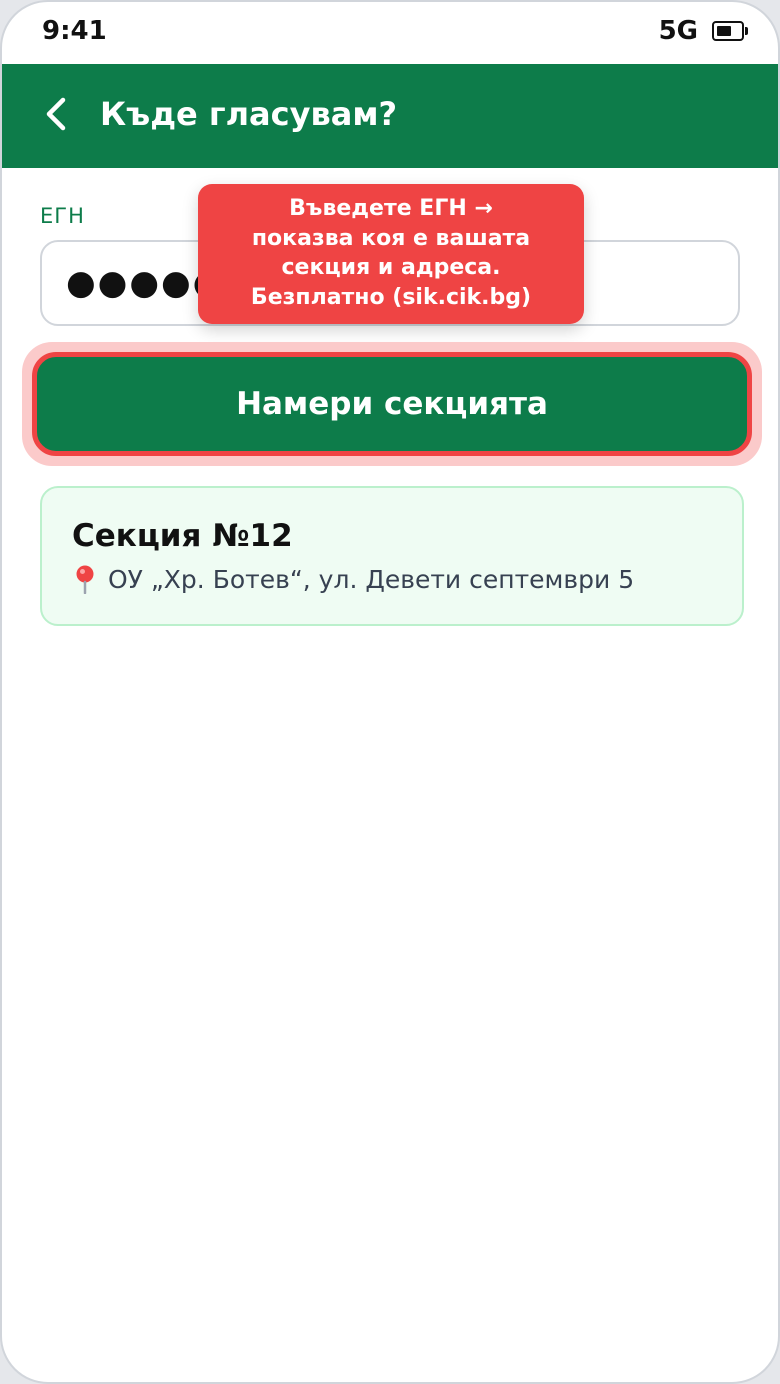  I want to click on section-address-row: ОУ „Хр. Ботев“, ул. Девети септември 5, so click(353, 579).